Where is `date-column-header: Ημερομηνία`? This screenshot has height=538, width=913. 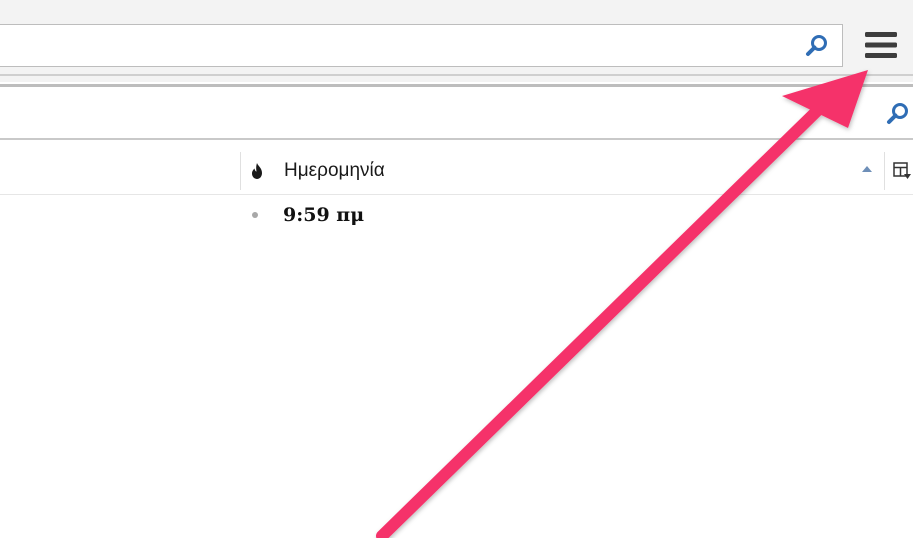 date-column-header: Ημερομηνία is located at coordinates (334, 171).